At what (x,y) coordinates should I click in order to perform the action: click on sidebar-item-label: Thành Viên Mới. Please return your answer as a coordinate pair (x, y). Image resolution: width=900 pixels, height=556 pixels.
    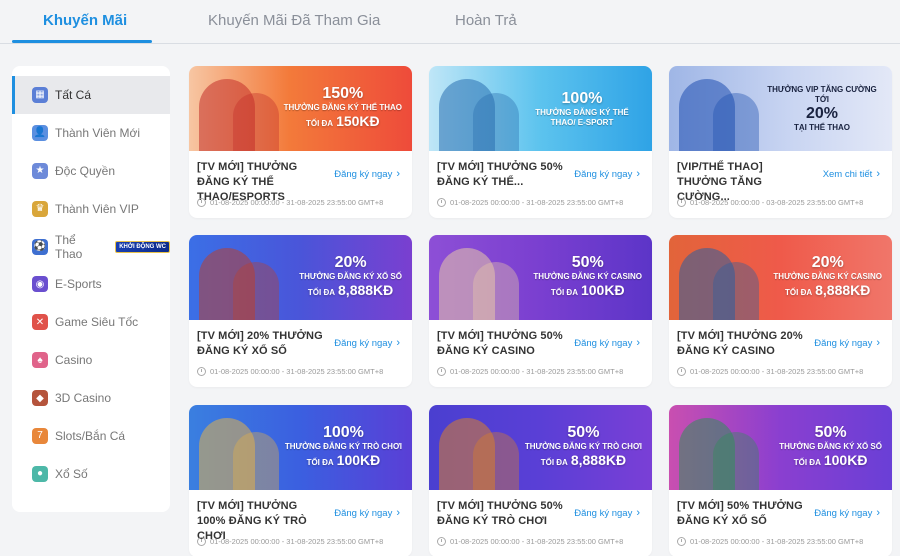
    Looking at the image, I should click on (98, 132).